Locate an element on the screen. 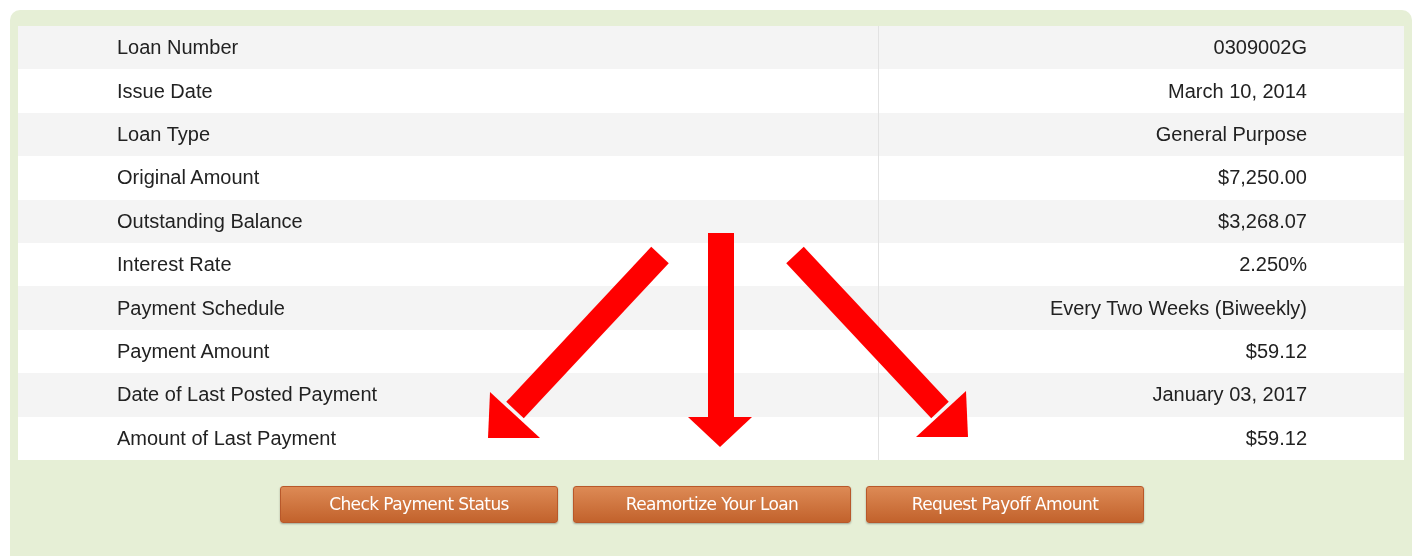 The width and height of the screenshot is (1412, 556). field-label: Payment Amount is located at coordinates (193, 351).